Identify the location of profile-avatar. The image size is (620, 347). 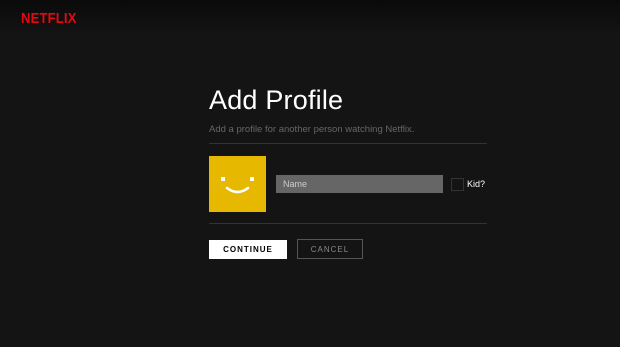
(237, 184).